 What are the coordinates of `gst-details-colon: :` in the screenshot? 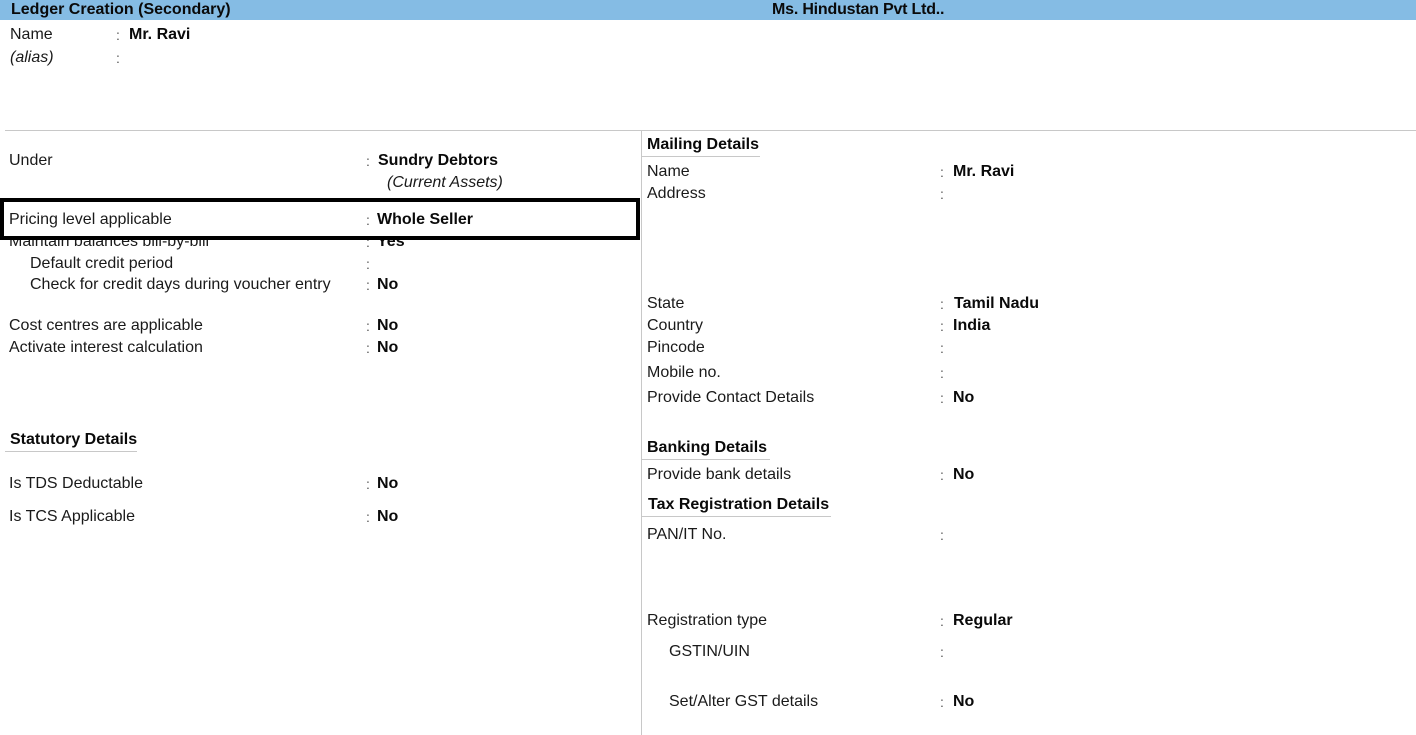 It's located at (942, 702).